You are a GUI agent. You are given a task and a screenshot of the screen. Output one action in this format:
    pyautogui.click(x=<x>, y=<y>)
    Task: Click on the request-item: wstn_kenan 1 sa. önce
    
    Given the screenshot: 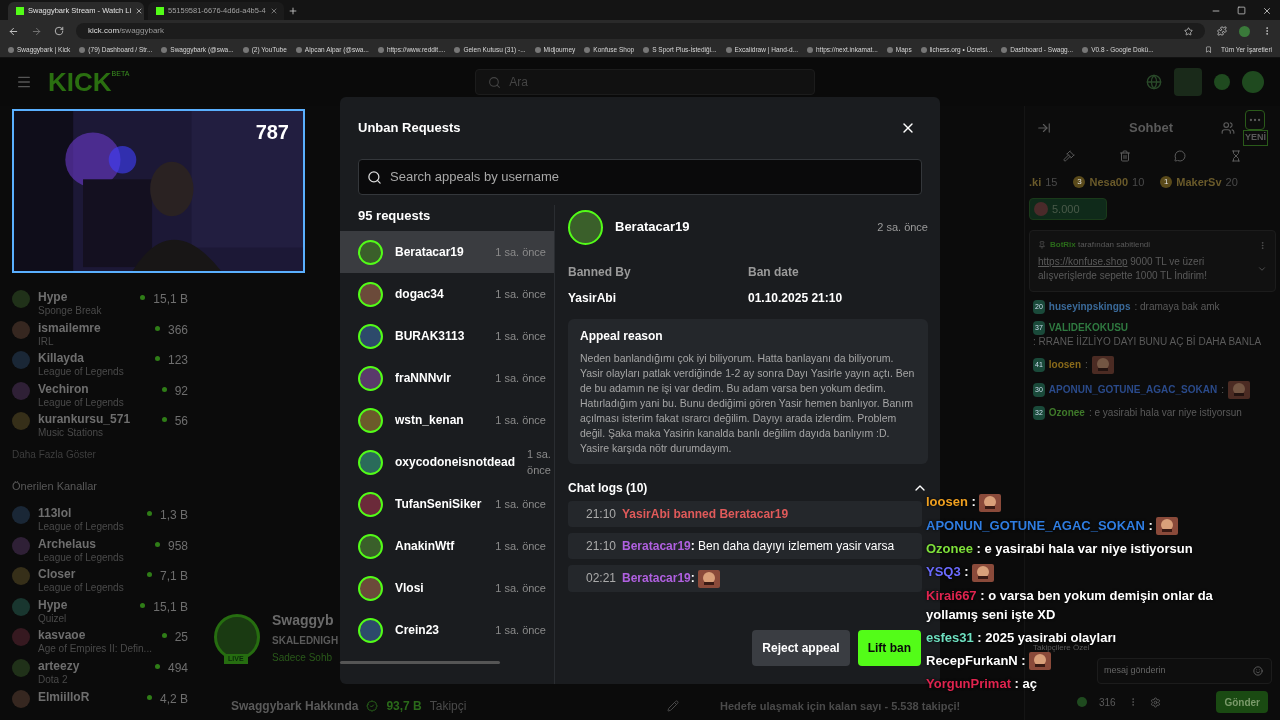 What is the action you would take?
    pyautogui.click(x=447, y=420)
    